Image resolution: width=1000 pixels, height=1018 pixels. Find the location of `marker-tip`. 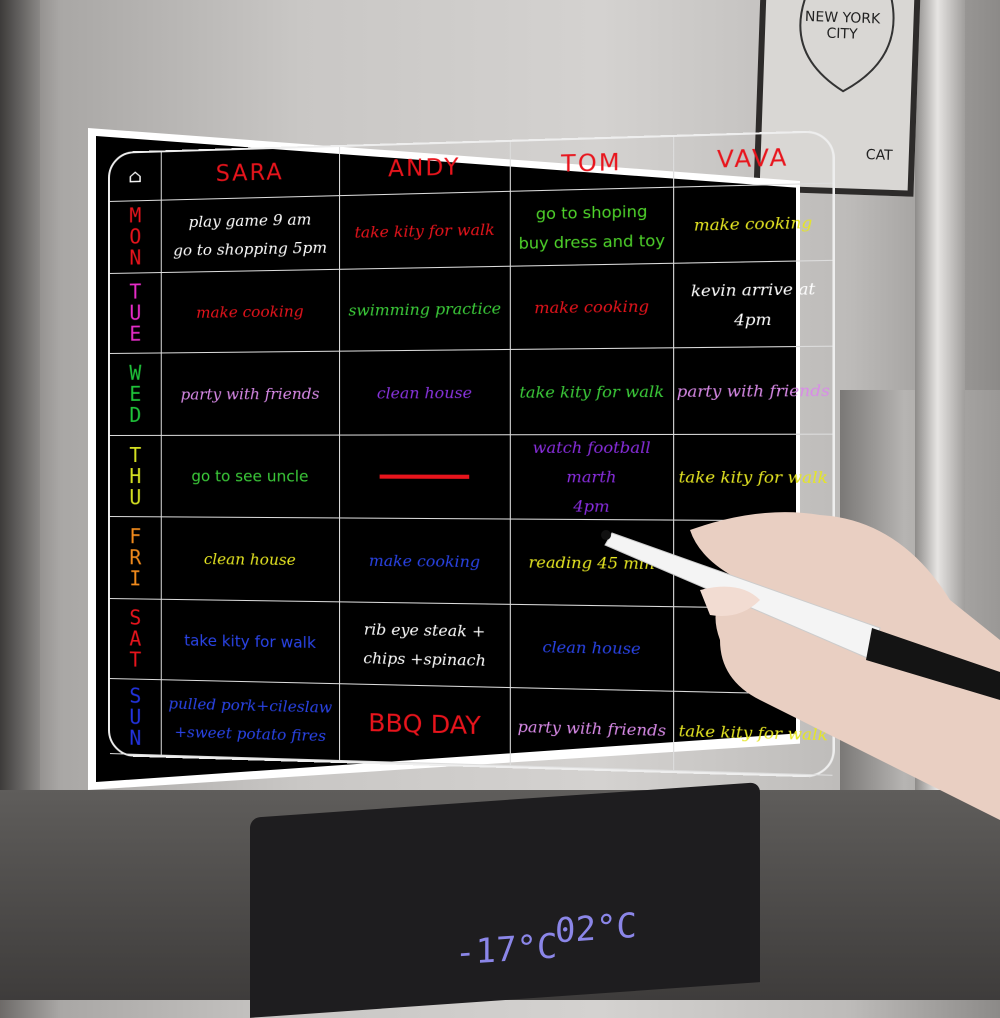

marker-tip is located at coordinates (606, 535).